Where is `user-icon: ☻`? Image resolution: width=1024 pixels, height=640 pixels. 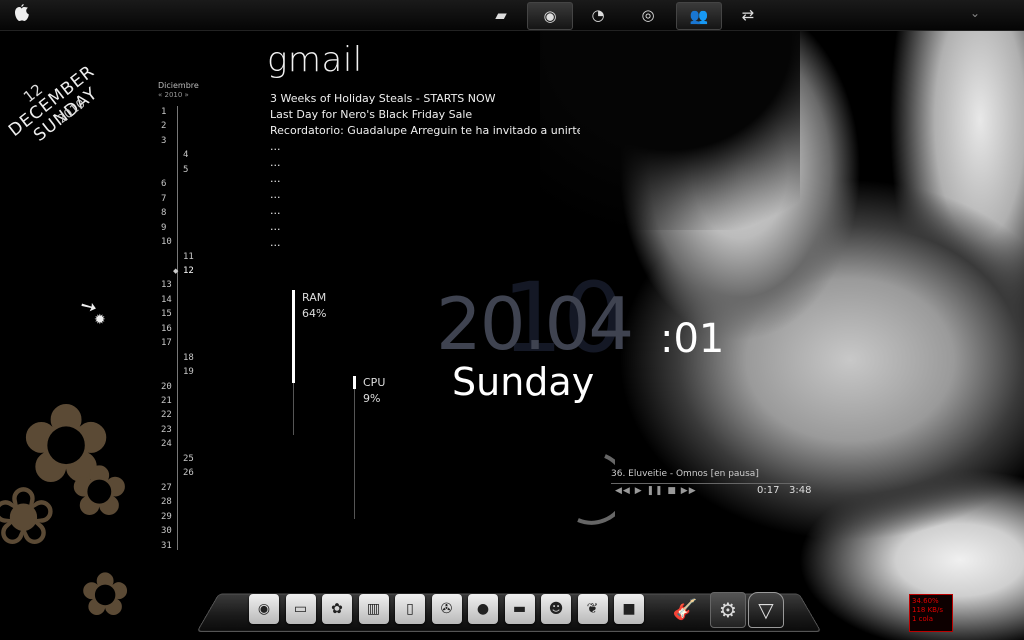 user-icon: ☻ is located at coordinates (556, 609).